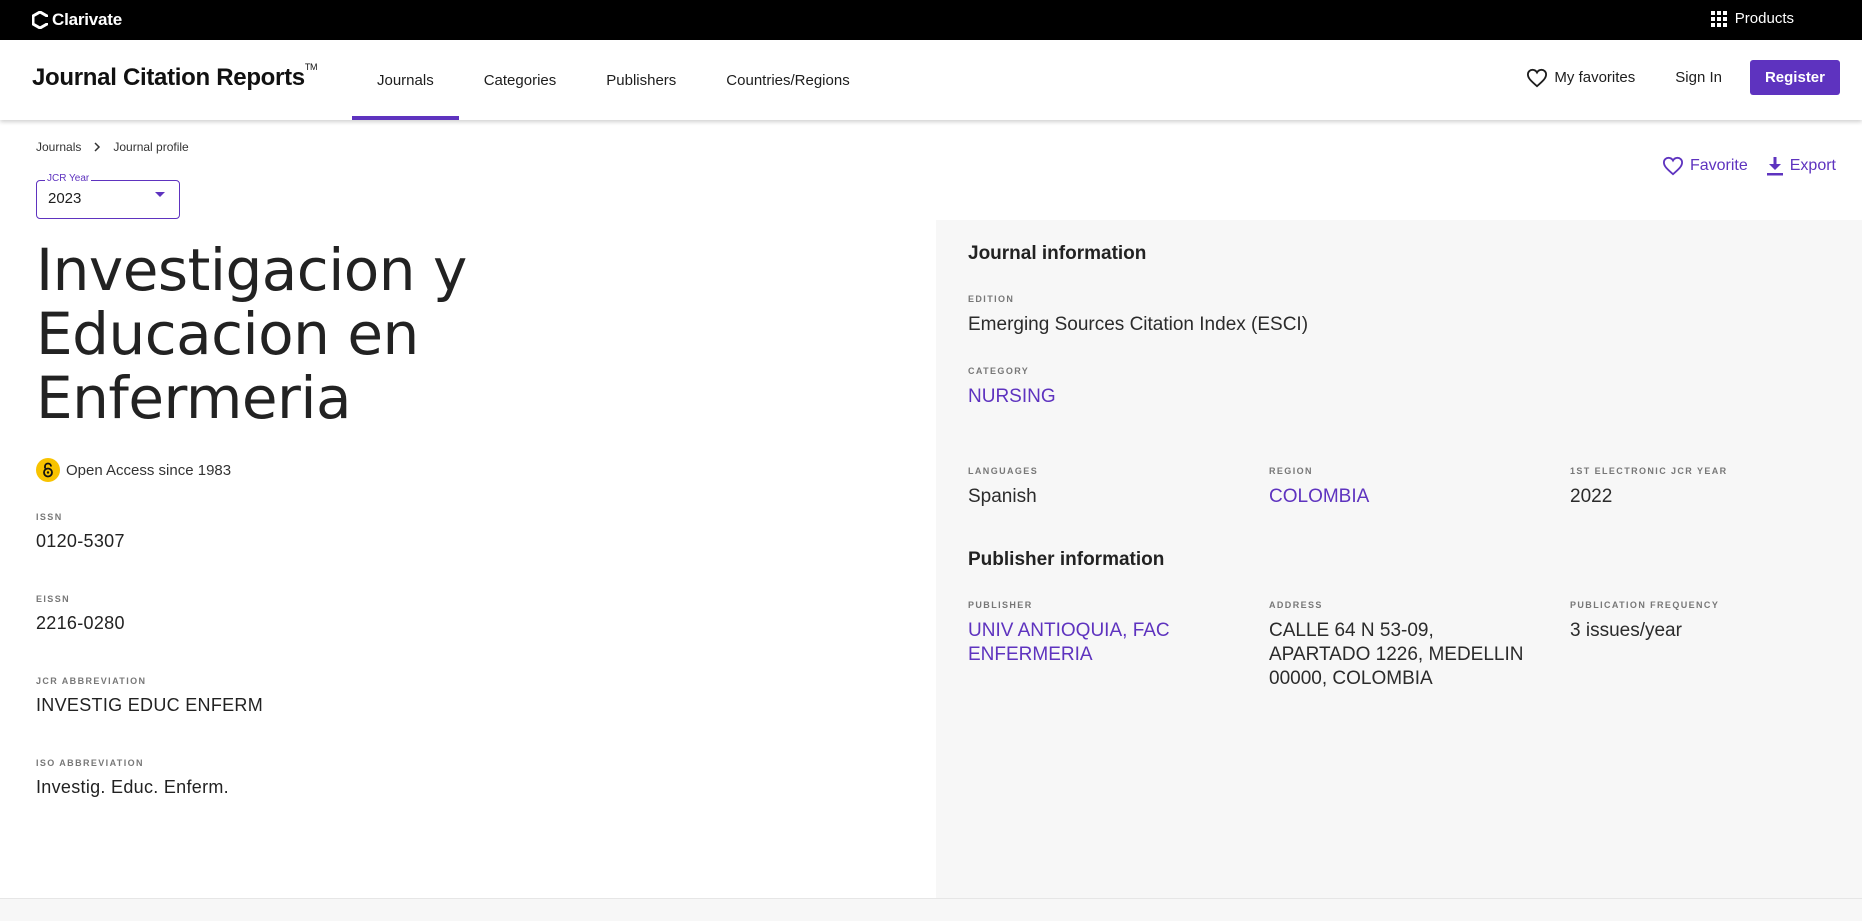 Image resolution: width=1862 pixels, height=921 pixels. I want to click on open-access-indicator: Open Access since 1983, so click(133, 470).